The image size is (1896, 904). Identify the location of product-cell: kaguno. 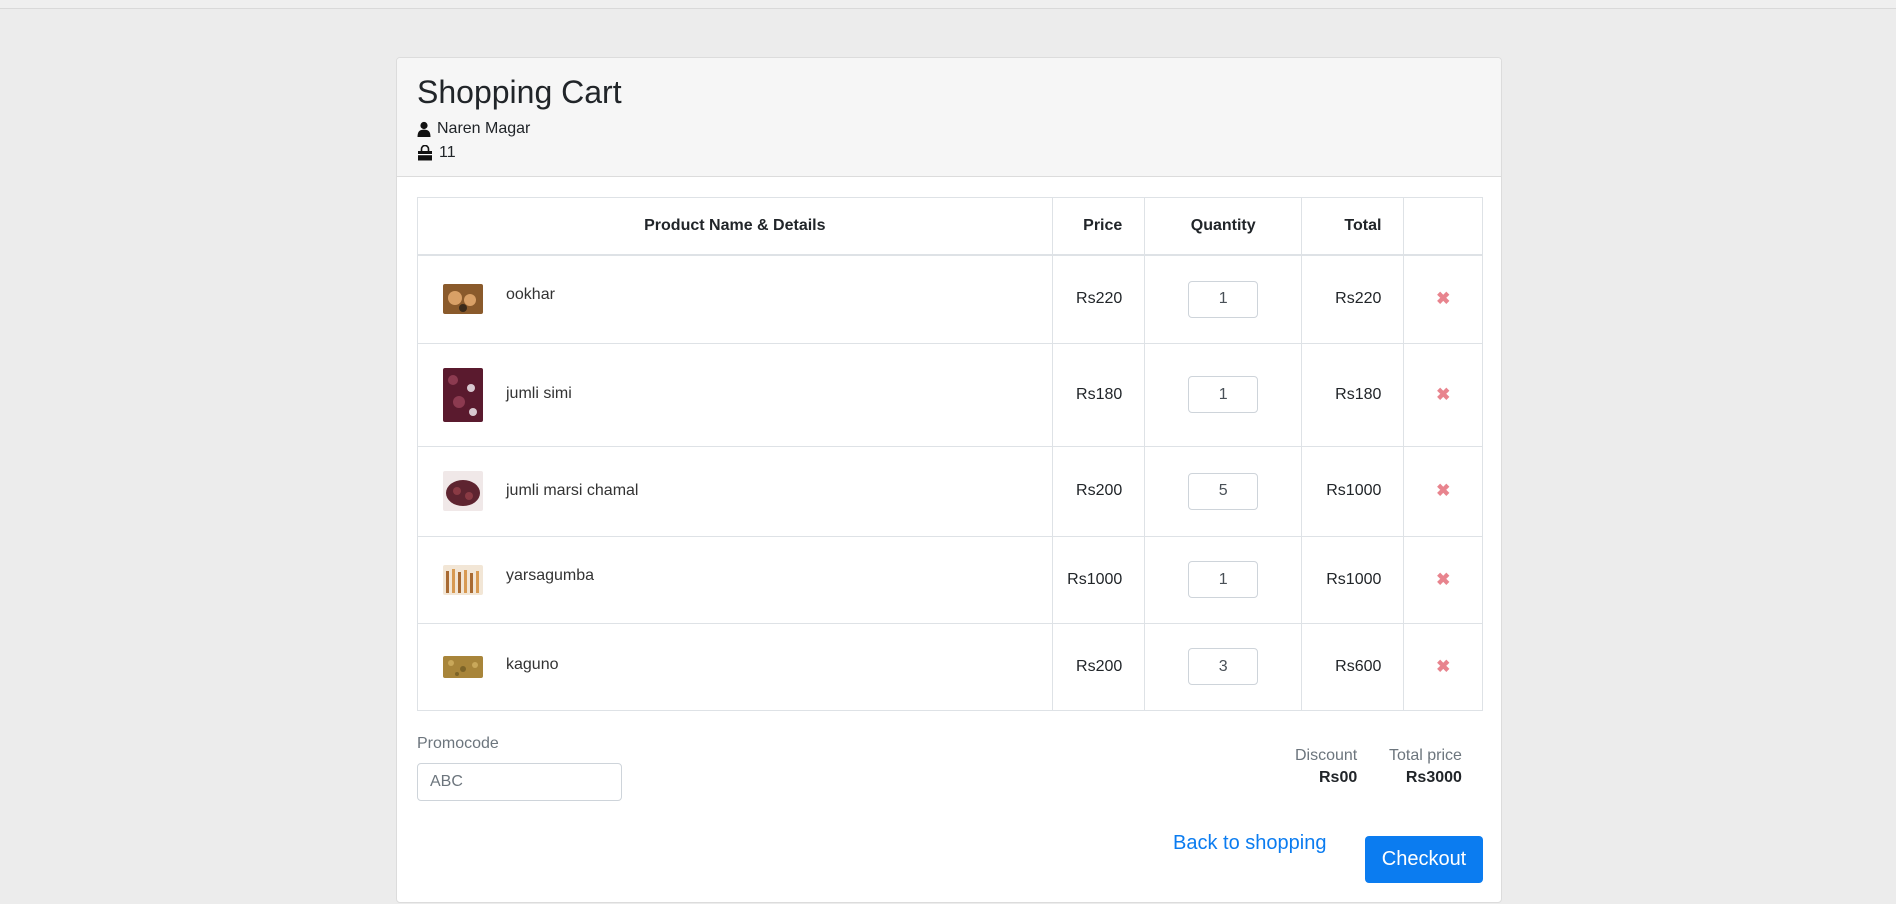
(735, 666).